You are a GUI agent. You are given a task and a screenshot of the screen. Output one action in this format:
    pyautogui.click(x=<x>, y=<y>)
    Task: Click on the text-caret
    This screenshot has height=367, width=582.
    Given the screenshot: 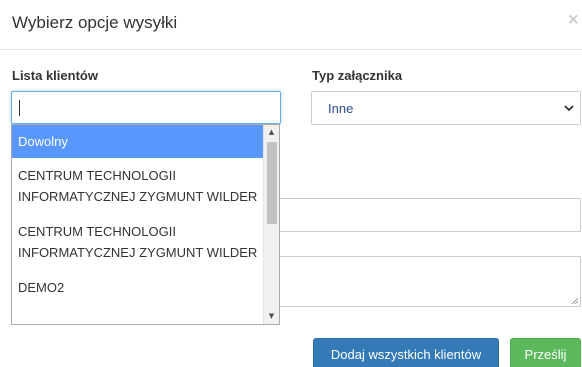 What is the action you would take?
    pyautogui.click(x=19, y=108)
    